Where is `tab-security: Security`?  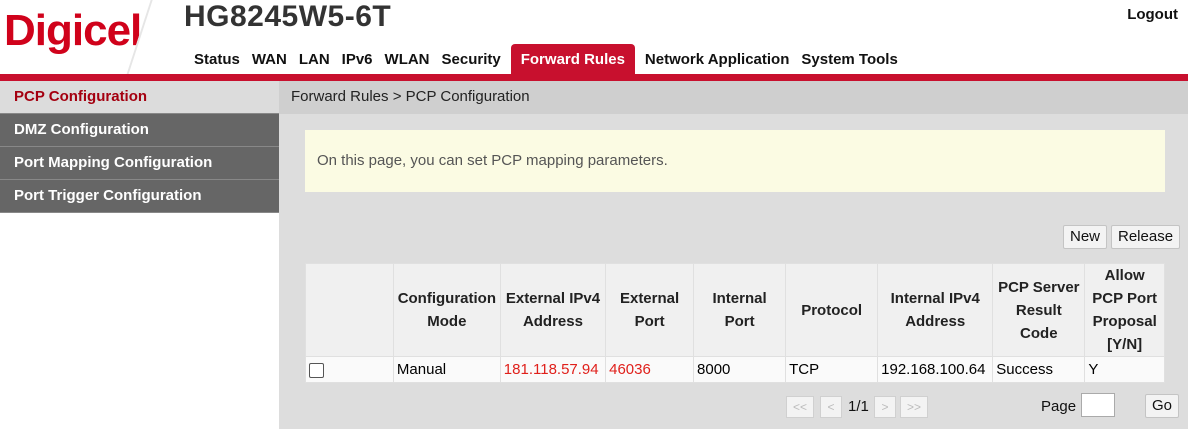 tab-security: Security is located at coordinates (471, 59).